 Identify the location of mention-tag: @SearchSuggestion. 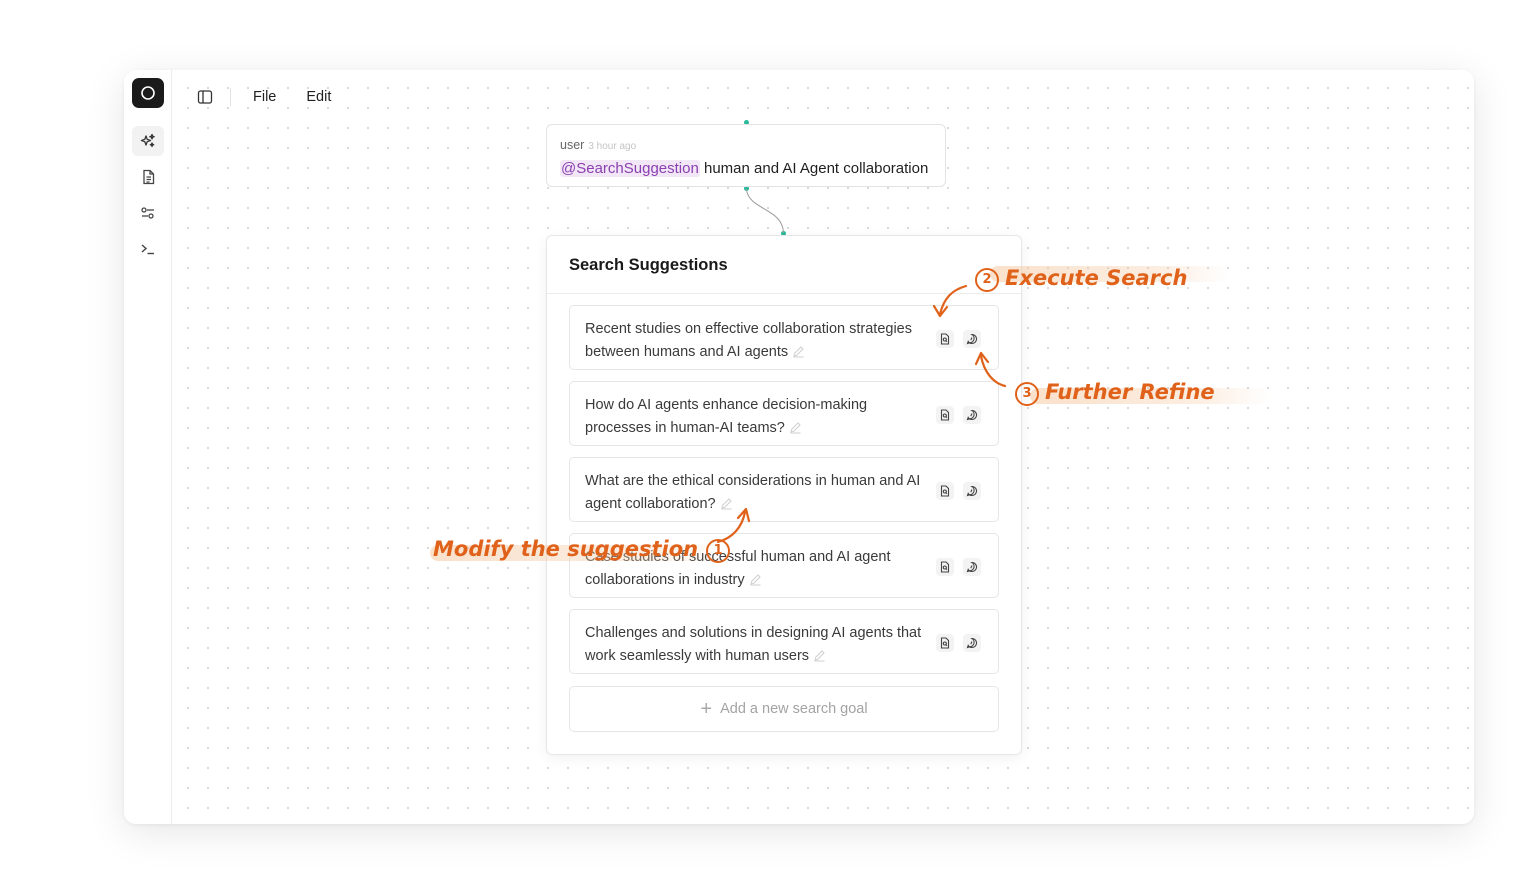
(630, 168).